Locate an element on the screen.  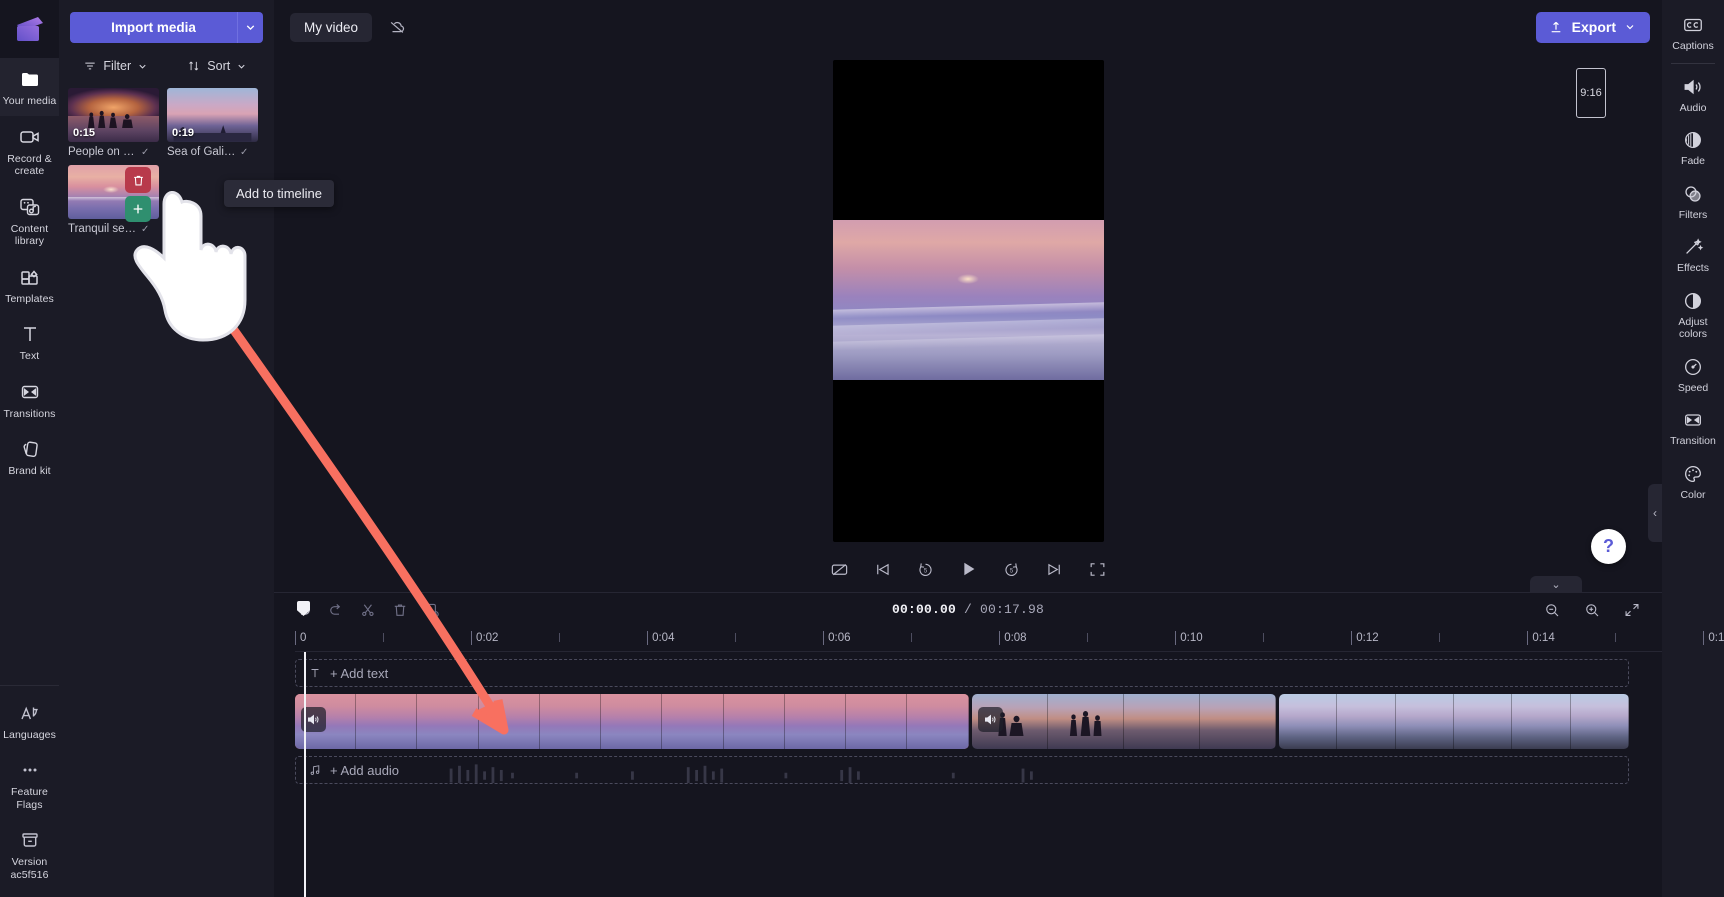
timeline-toolbar: 00:00.00 / 00:17.98 is located at coordinates (968, 609).